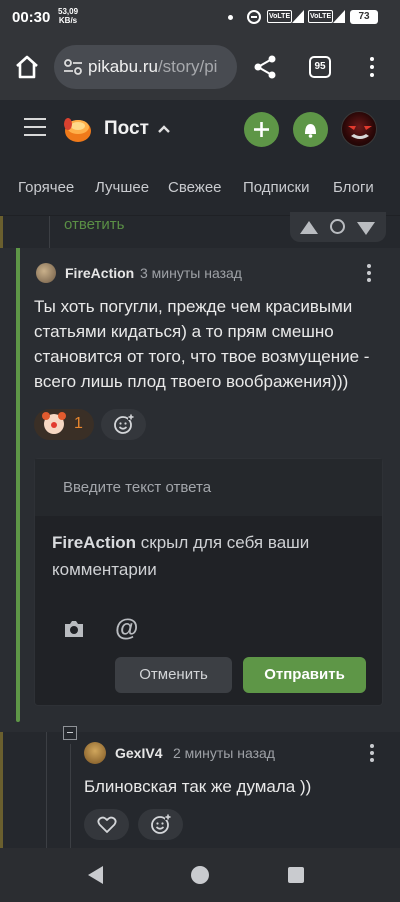  I want to click on status-bar: 00:30 53,09 KB/s VoLTE VoLTE 73, so click(200, 17).